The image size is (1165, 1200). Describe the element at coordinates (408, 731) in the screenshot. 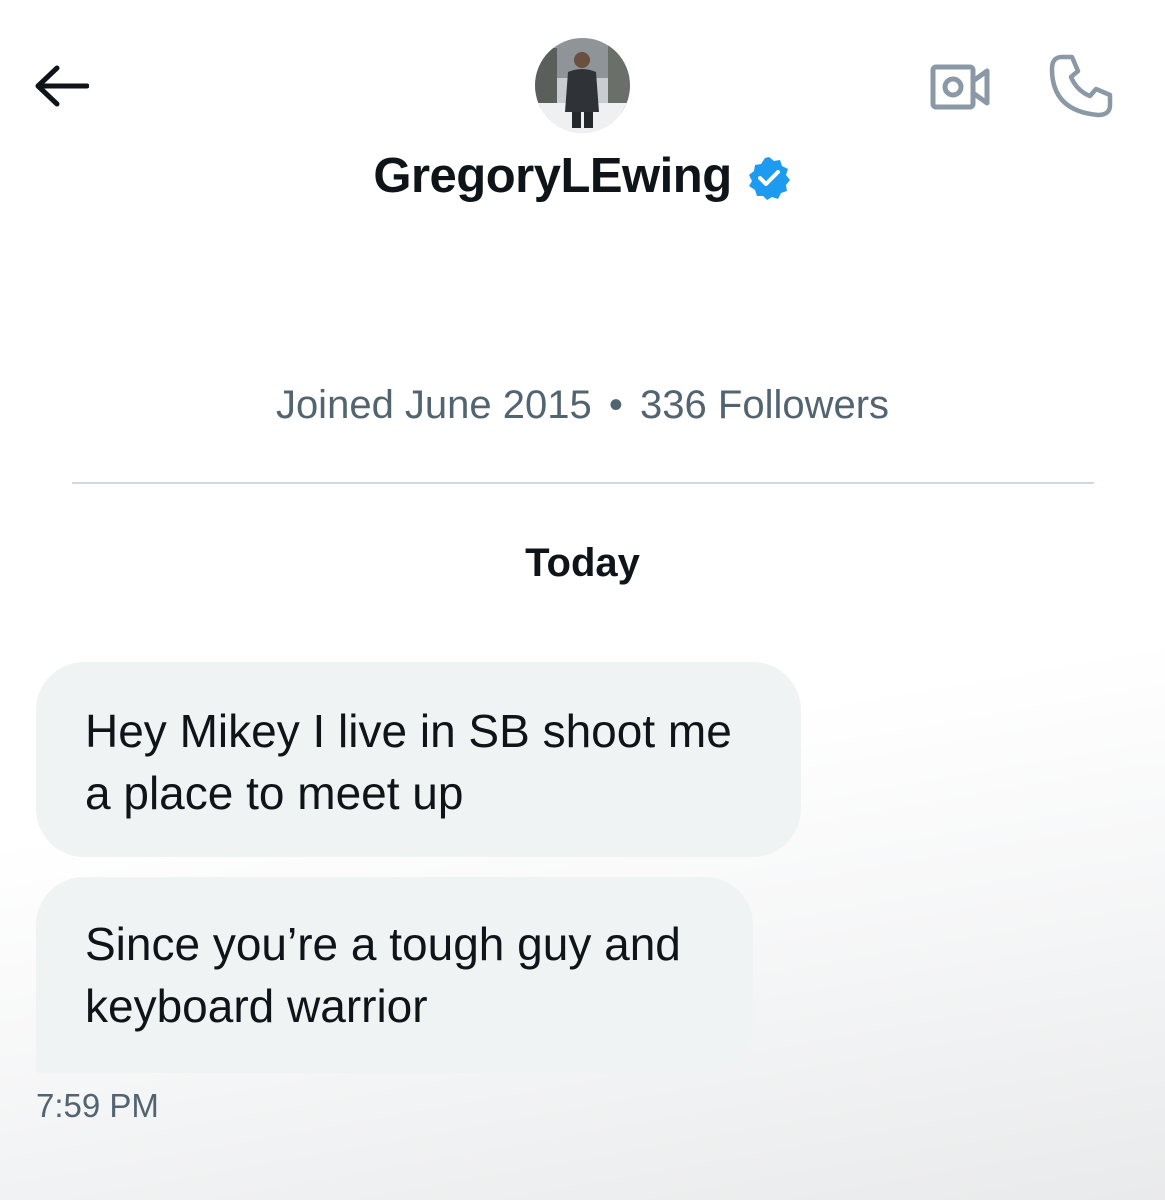

I see `message-line: Hey Mikey I live in SB shoot me` at that location.